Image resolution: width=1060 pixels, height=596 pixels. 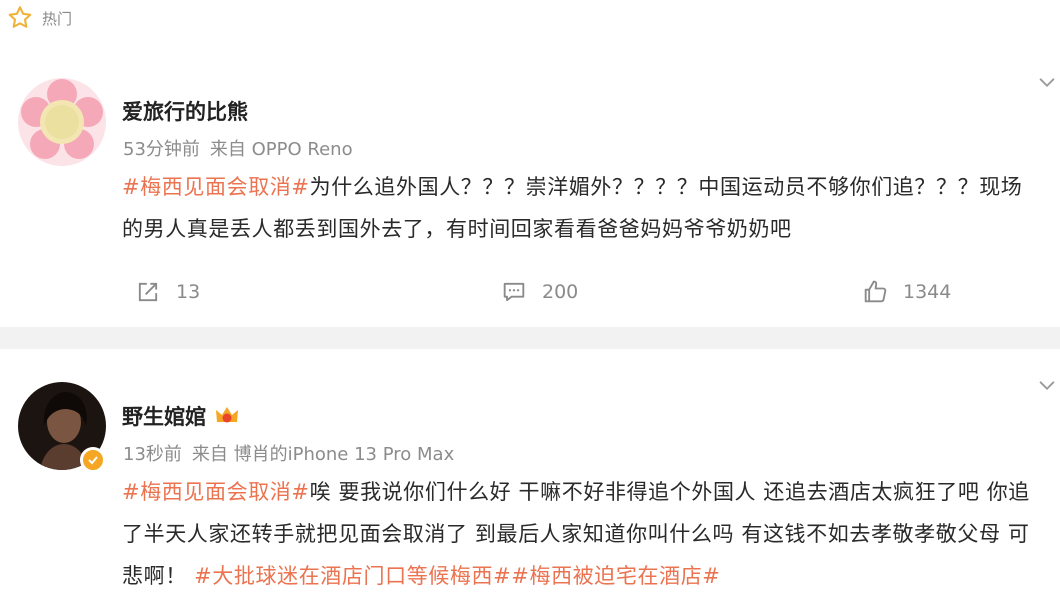 What do you see at coordinates (530, 338) in the screenshot?
I see `feed-divider` at bounding box center [530, 338].